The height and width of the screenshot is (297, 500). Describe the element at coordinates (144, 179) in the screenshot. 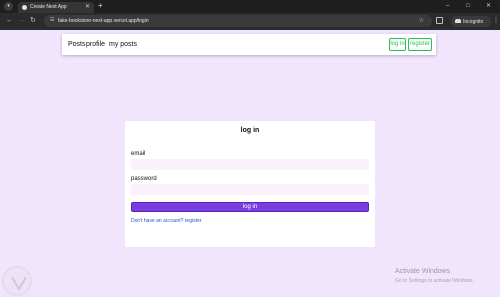

I see `password-label: password` at that location.